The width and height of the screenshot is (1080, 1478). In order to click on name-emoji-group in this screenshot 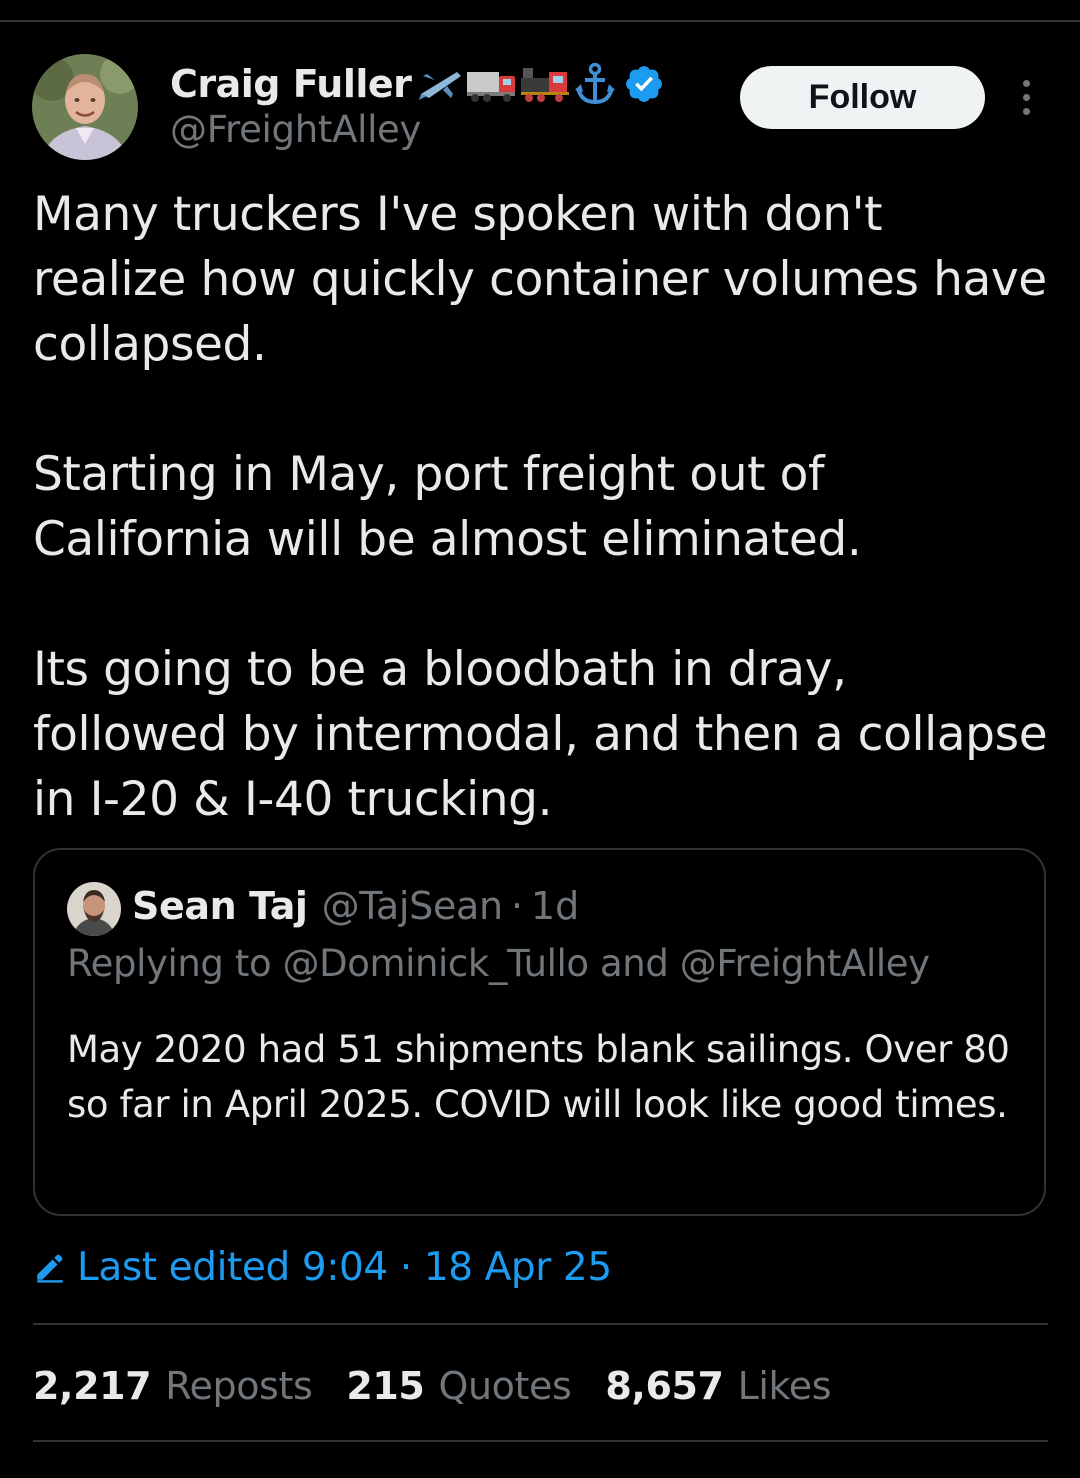, I will do `click(542, 84)`.